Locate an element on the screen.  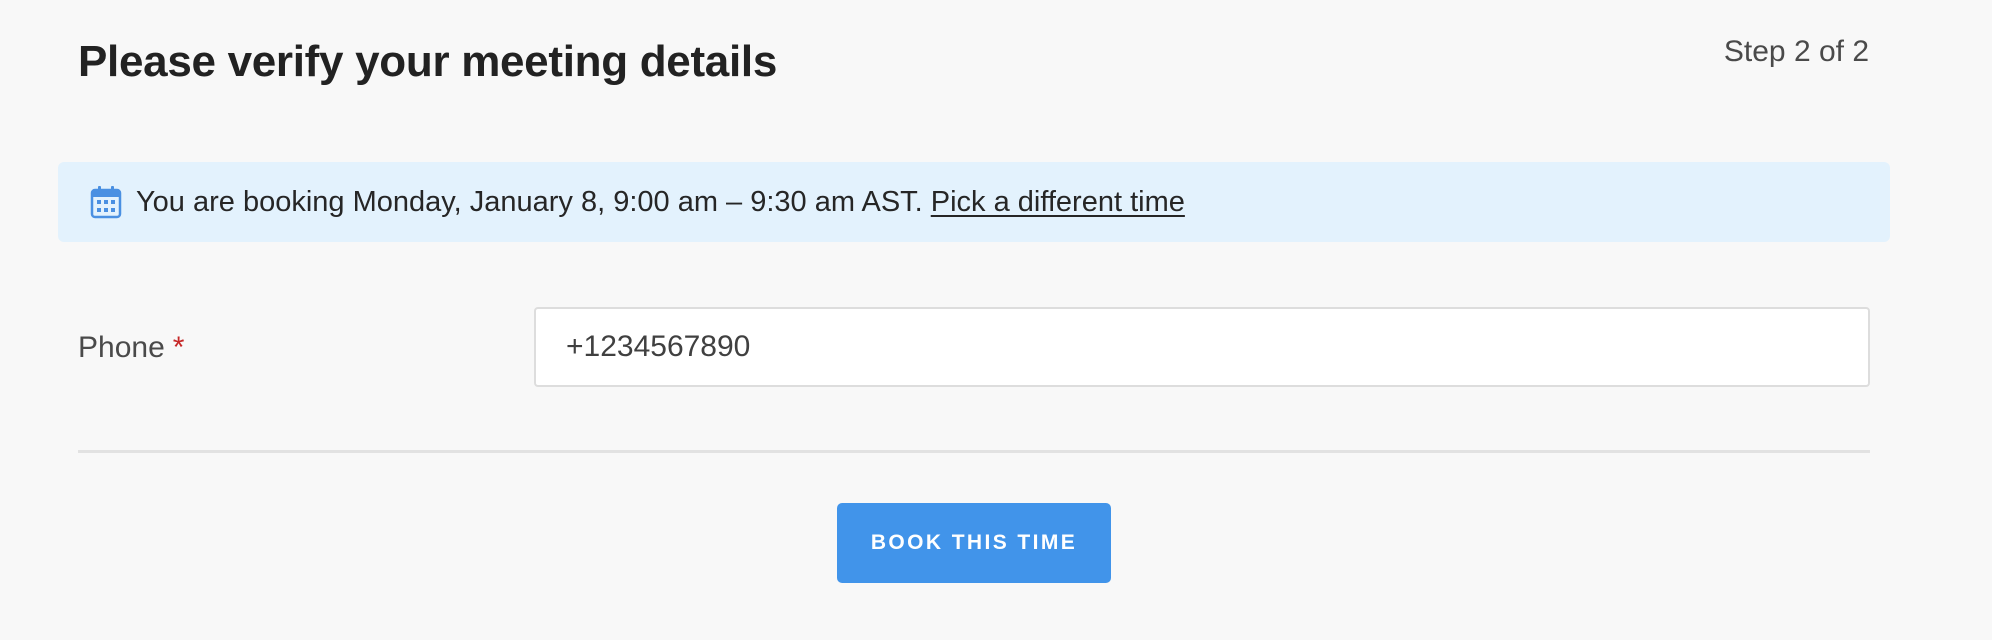
phone-label: Phone * is located at coordinates (131, 348).